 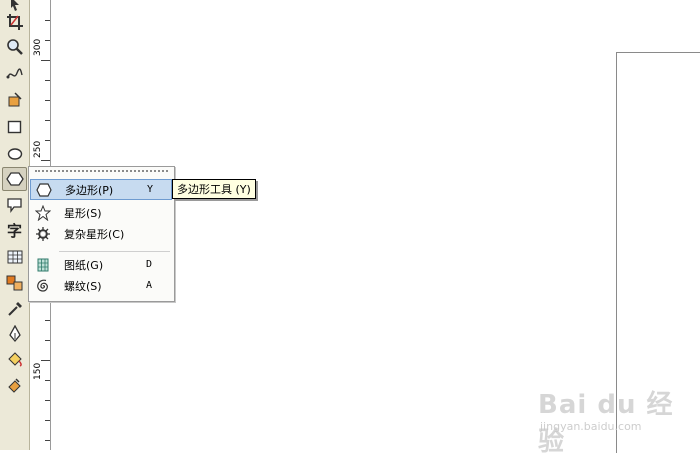 I want to click on menu-item-polygon: 多边形(P) Y, so click(x=101, y=189).